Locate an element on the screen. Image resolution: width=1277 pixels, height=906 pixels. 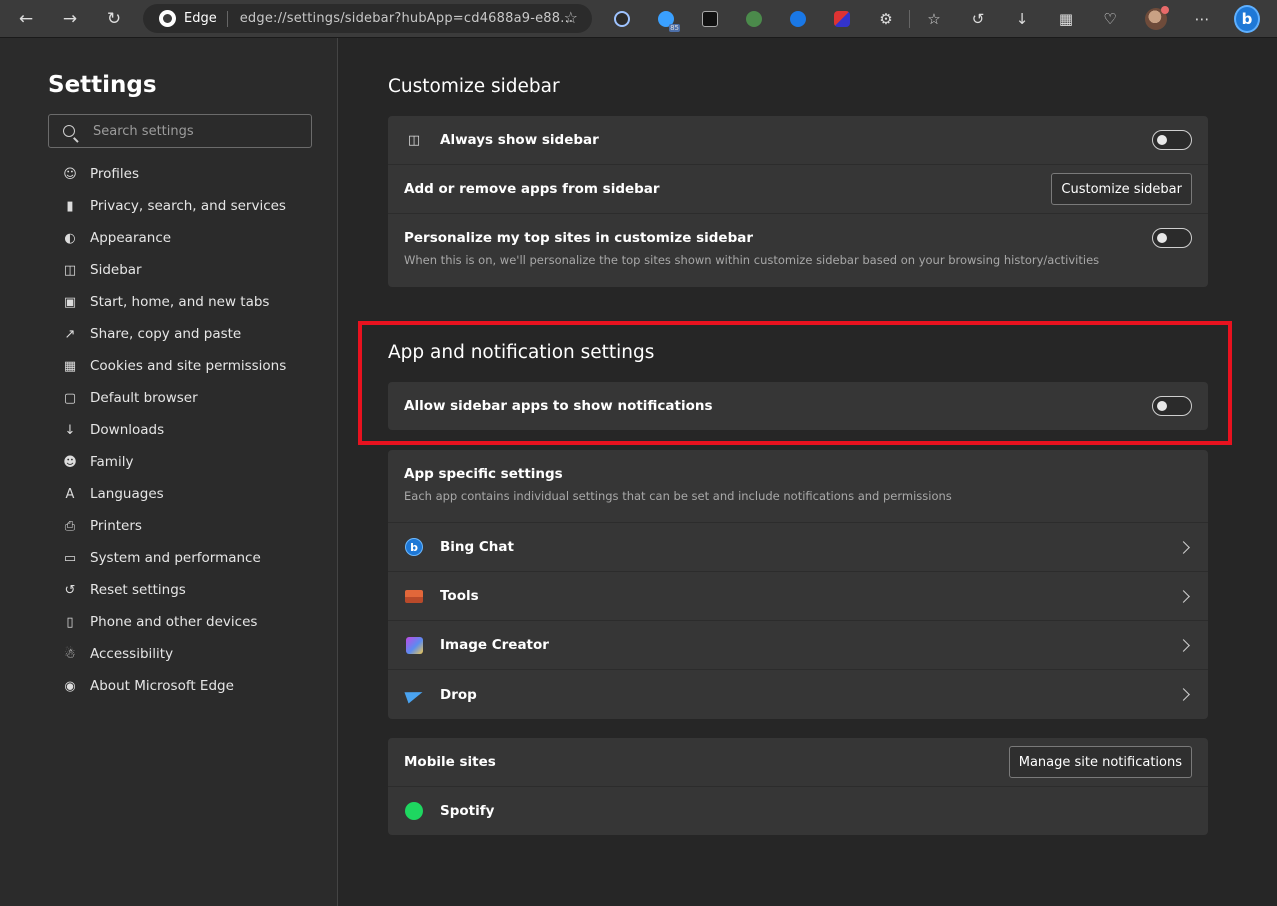
sidebar-item-start-home: ▣ Start, home, and new tabs is located at coordinates (174, 302).